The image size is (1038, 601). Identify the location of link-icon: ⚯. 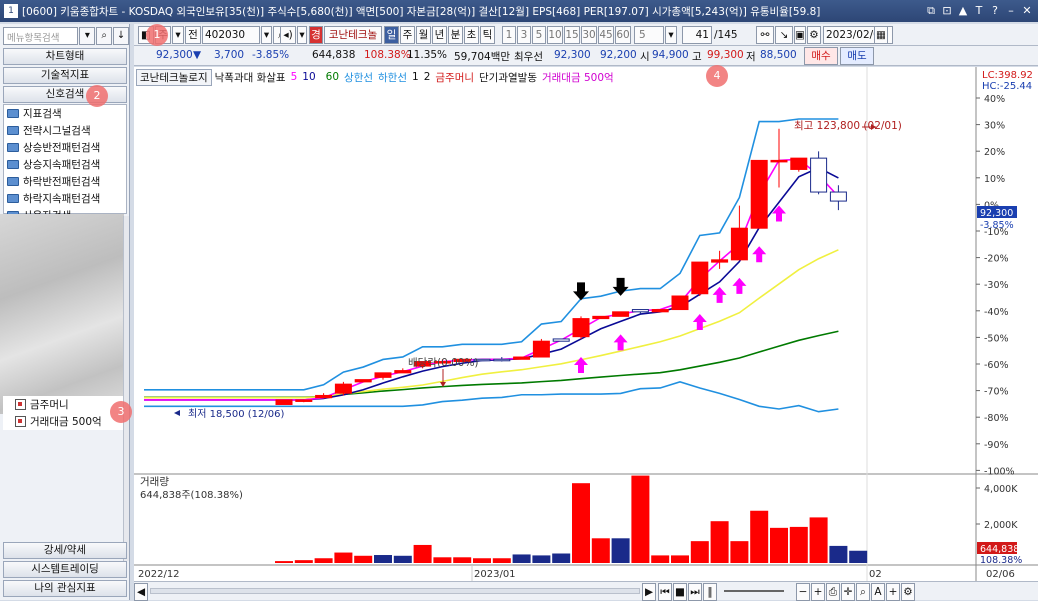
(765, 35).